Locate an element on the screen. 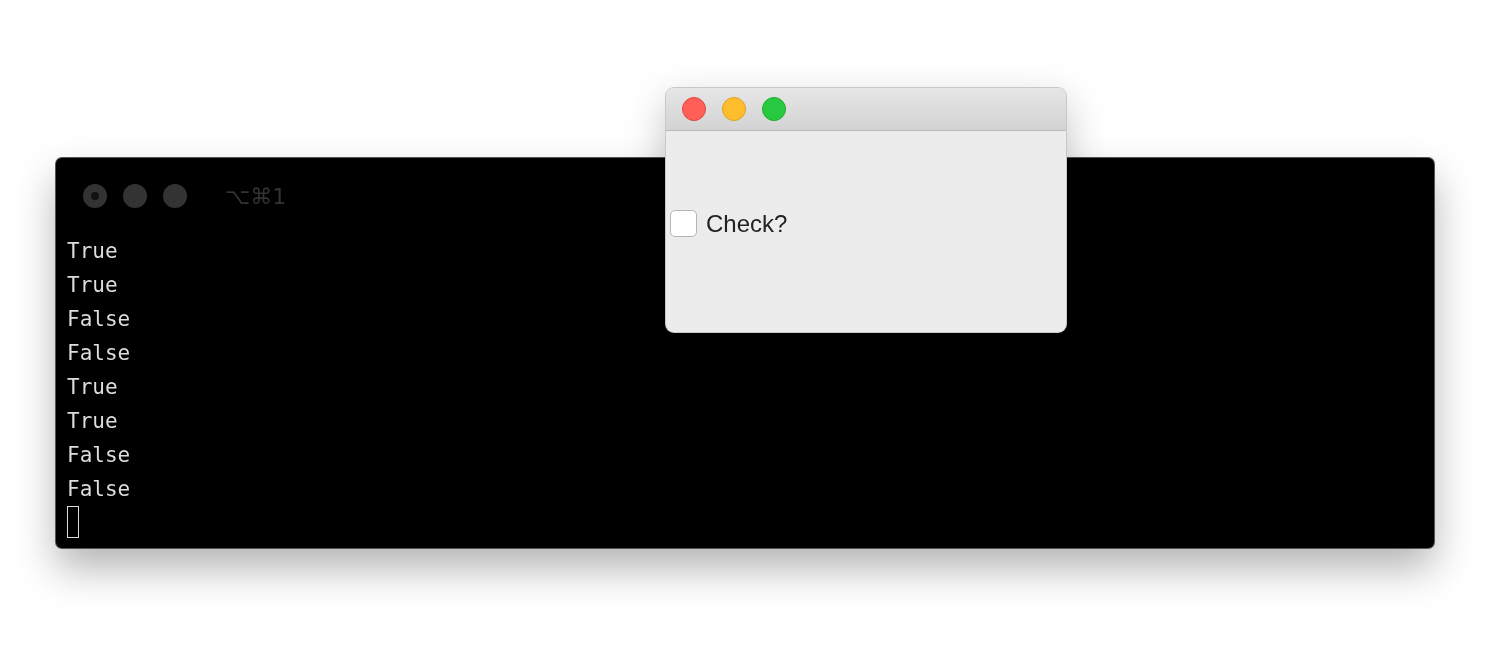  checkbox is located at coordinates (683, 223).